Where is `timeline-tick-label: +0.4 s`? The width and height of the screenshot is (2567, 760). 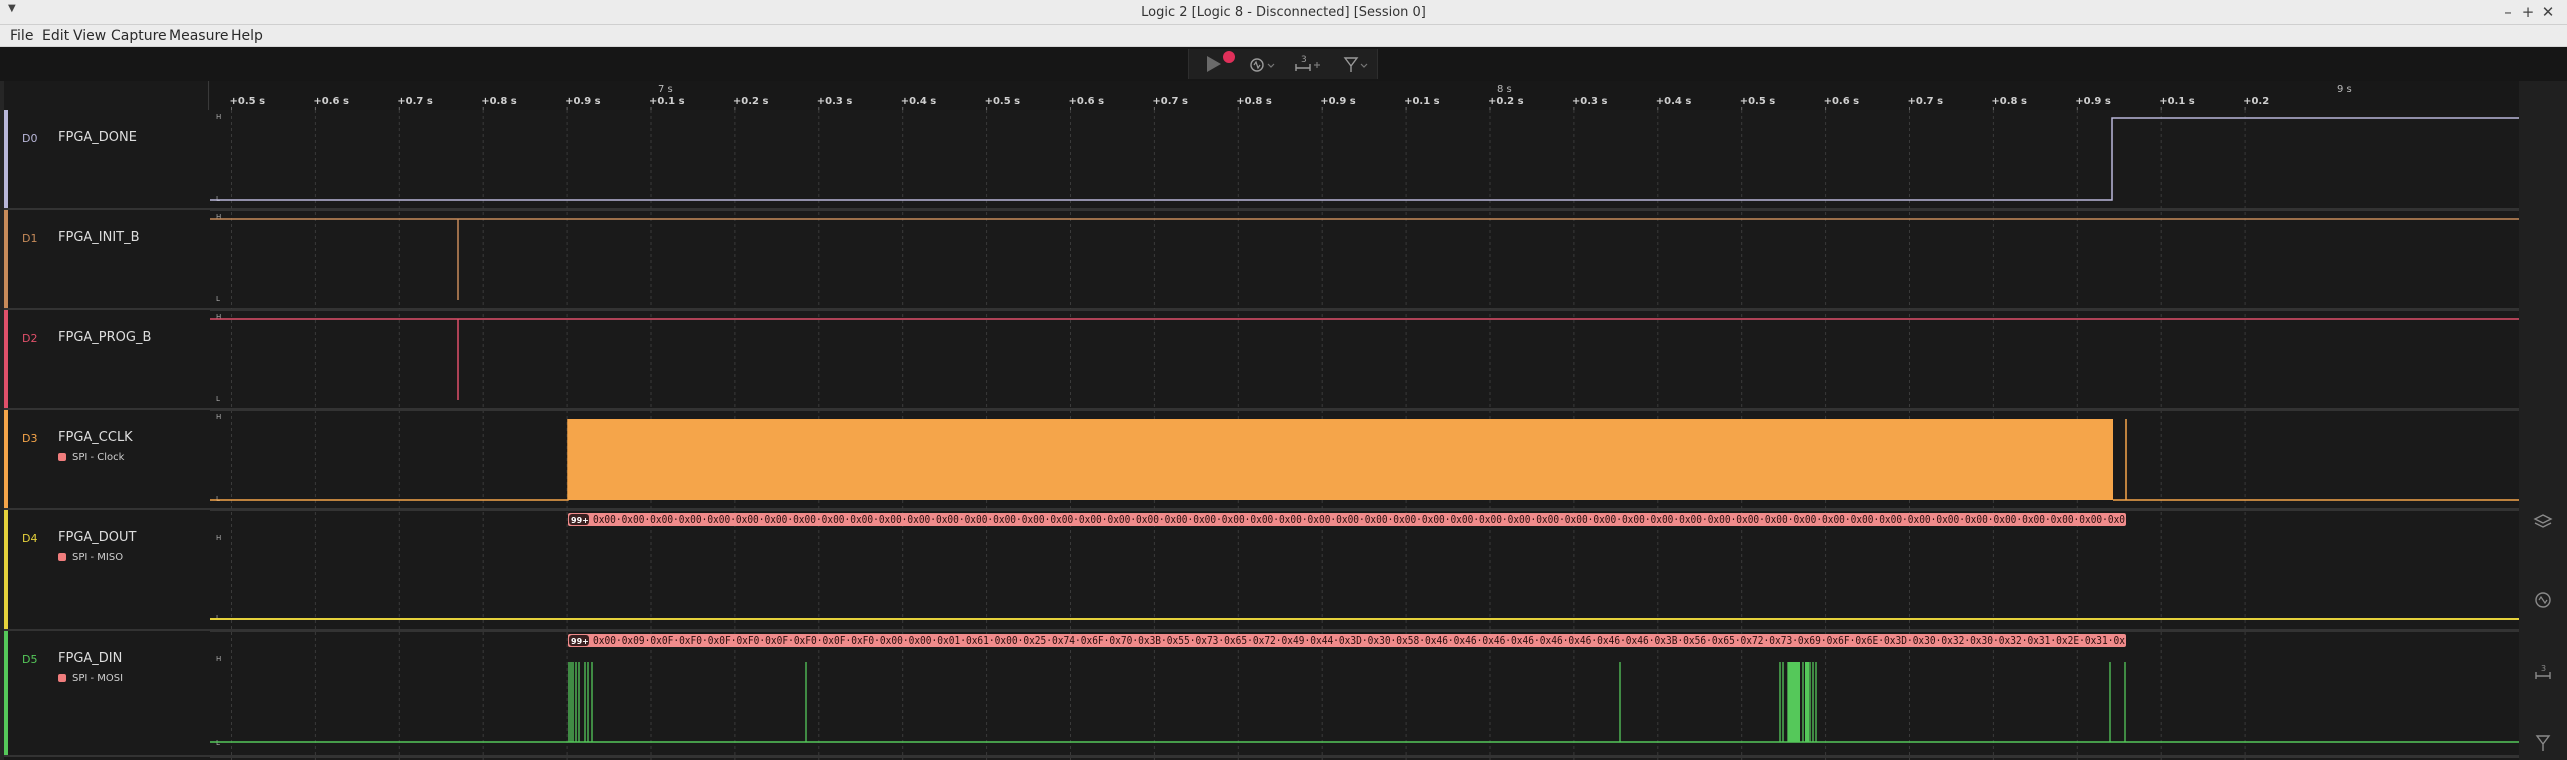 timeline-tick-label: +0.4 s is located at coordinates (1674, 101).